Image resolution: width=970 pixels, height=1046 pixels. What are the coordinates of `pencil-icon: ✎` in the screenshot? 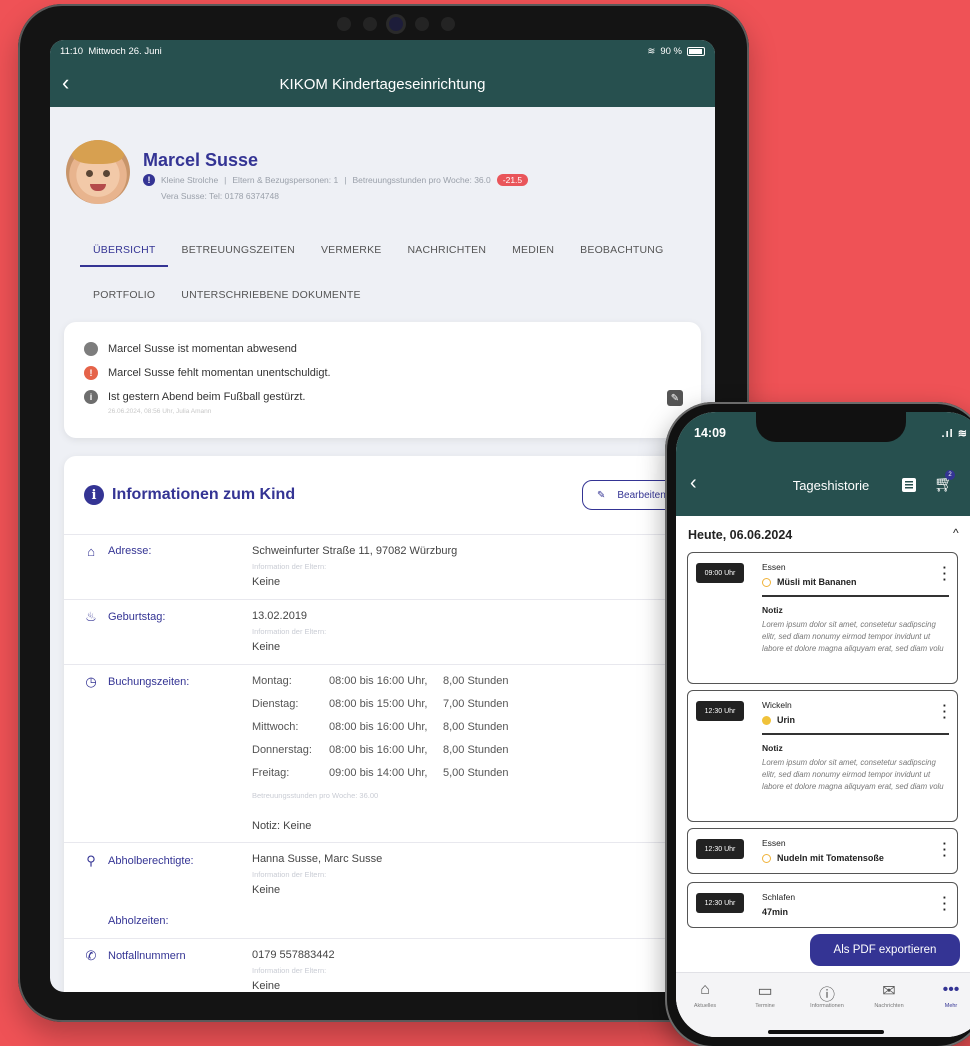 It's located at (601, 495).